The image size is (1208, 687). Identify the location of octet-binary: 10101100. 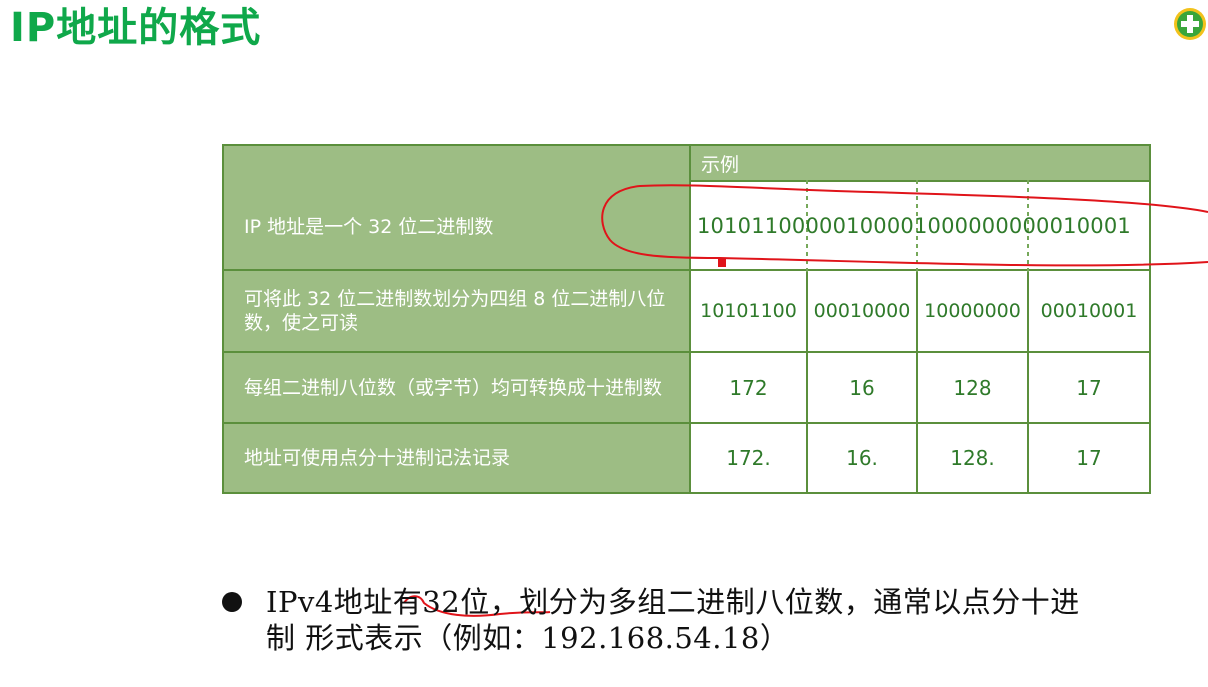
(748, 311).